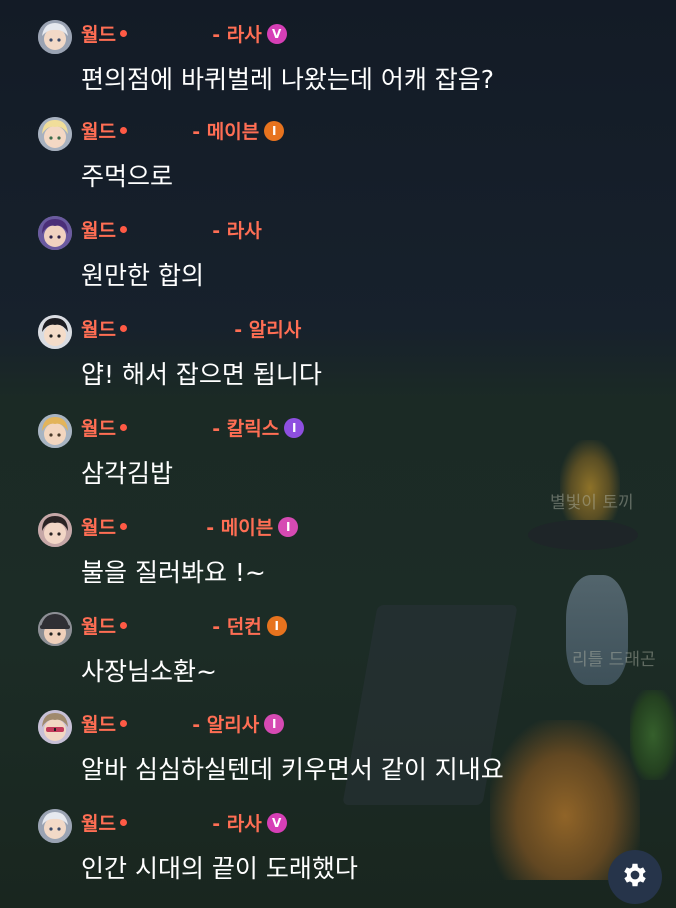 The width and height of the screenshot is (676, 908). I want to click on message-text: 원만한 합의, so click(142, 275).